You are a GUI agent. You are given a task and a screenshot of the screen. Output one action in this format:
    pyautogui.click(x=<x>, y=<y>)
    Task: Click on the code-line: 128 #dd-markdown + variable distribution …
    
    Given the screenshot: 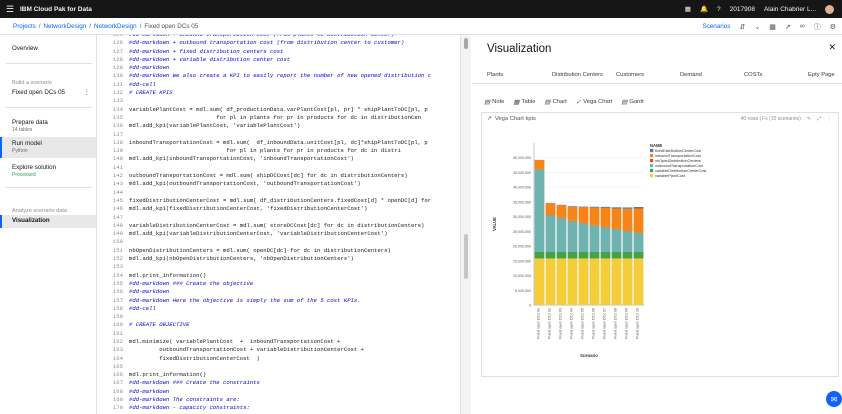 What is the action you would take?
    pyautogui.click(x=264, y=60)
    